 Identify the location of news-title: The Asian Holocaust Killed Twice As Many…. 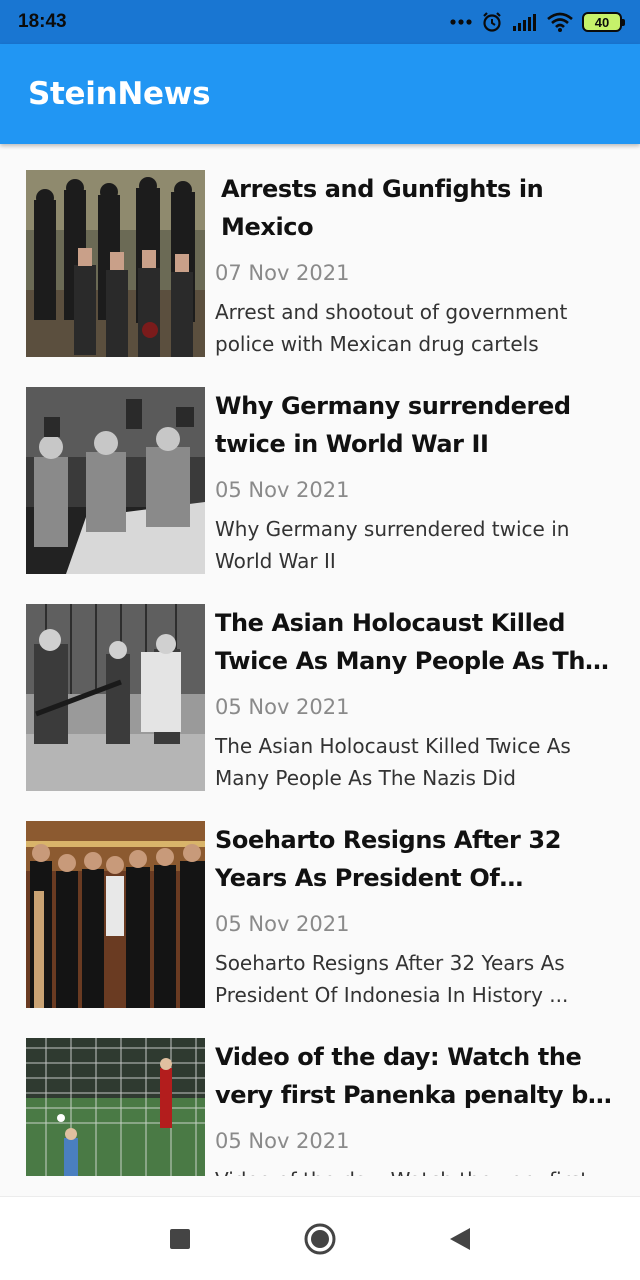
(418, 642).